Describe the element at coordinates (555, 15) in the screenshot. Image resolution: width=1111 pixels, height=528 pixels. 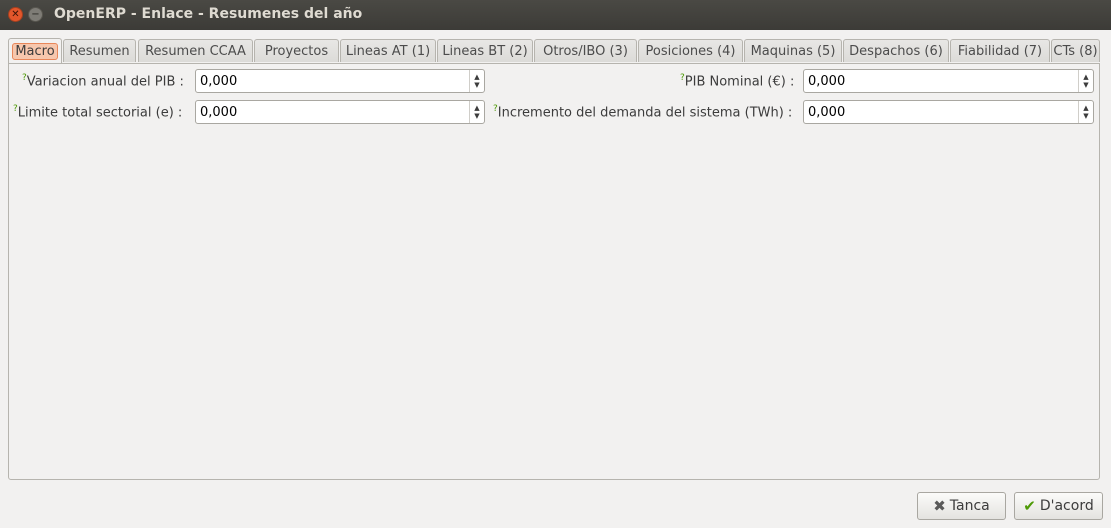
I see `window-titlebar: ✕ − OpenERP - Enlace - Resumenes del año` at that location.